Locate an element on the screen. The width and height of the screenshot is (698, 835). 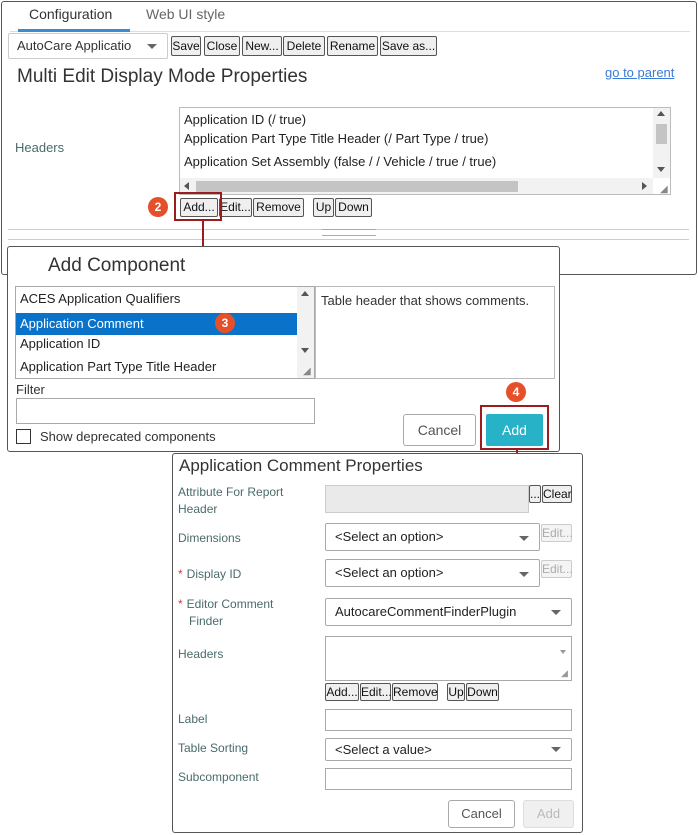
vertical-scrollbar is located at coordinates (305, 332).